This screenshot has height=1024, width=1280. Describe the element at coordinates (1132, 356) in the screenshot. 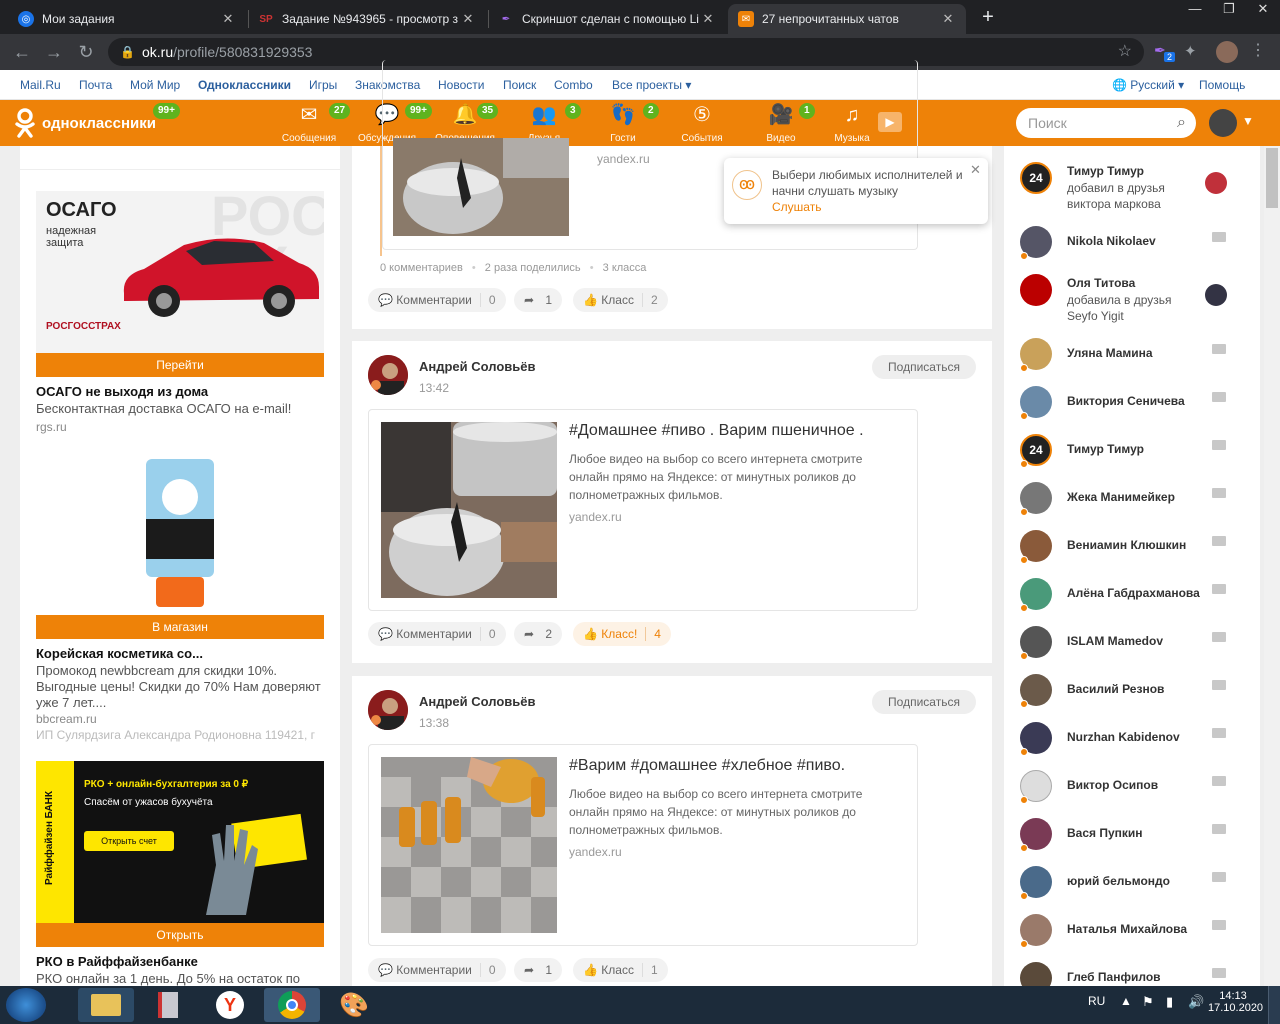

I see `friend-item: Уляна Мамина` at that location.